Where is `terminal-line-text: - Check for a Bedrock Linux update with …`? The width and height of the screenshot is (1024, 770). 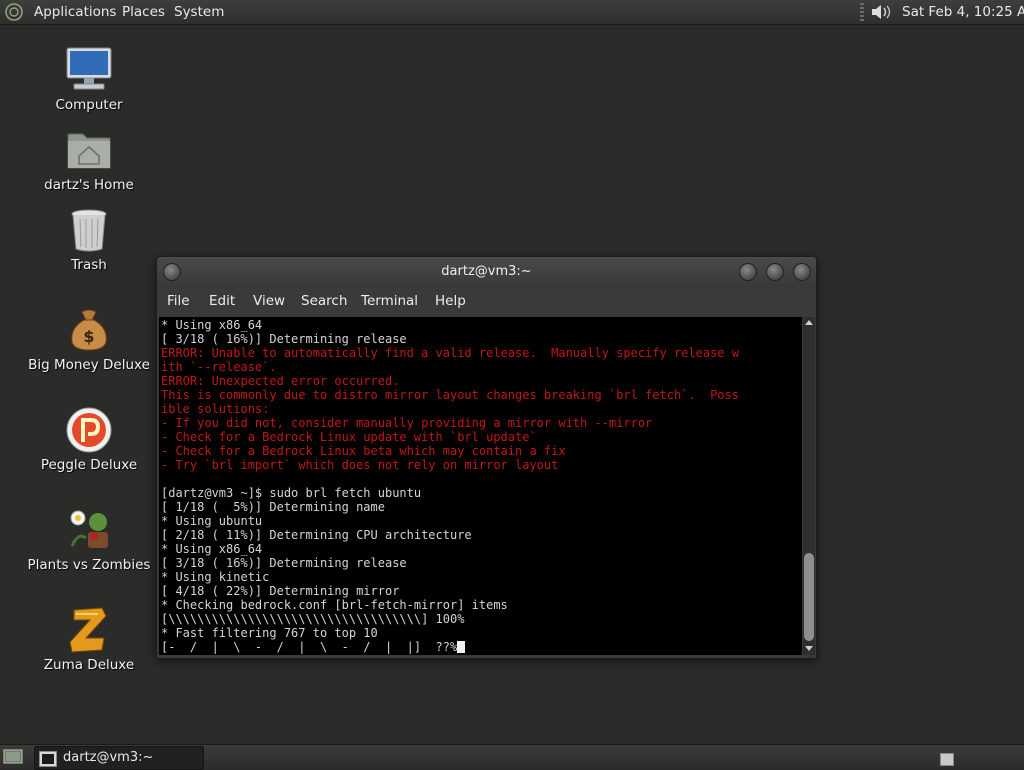
terminal-line-text: - Check for a Bedrock Linux update with … is located at coordinates (349, 437).